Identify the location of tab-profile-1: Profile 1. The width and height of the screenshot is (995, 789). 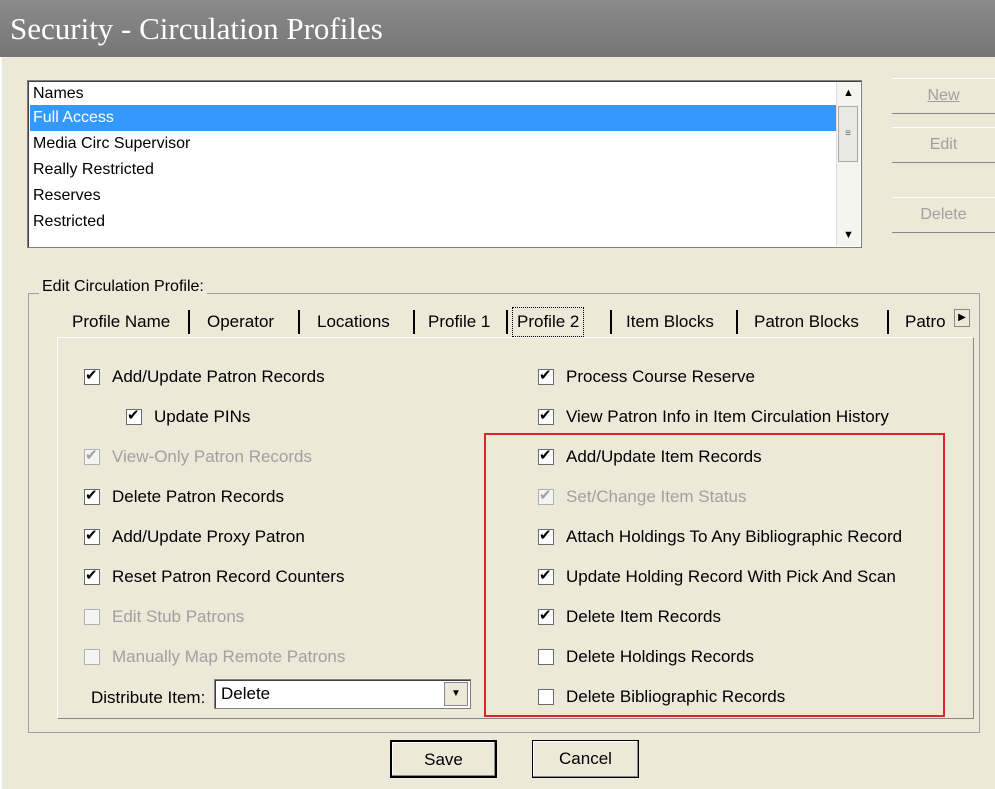
(459, 322).